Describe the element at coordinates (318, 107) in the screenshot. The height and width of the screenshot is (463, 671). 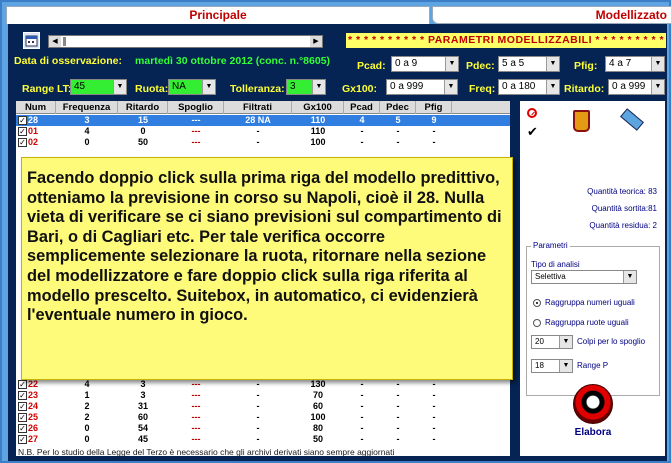
I see `column-header: Gx100` at that location.